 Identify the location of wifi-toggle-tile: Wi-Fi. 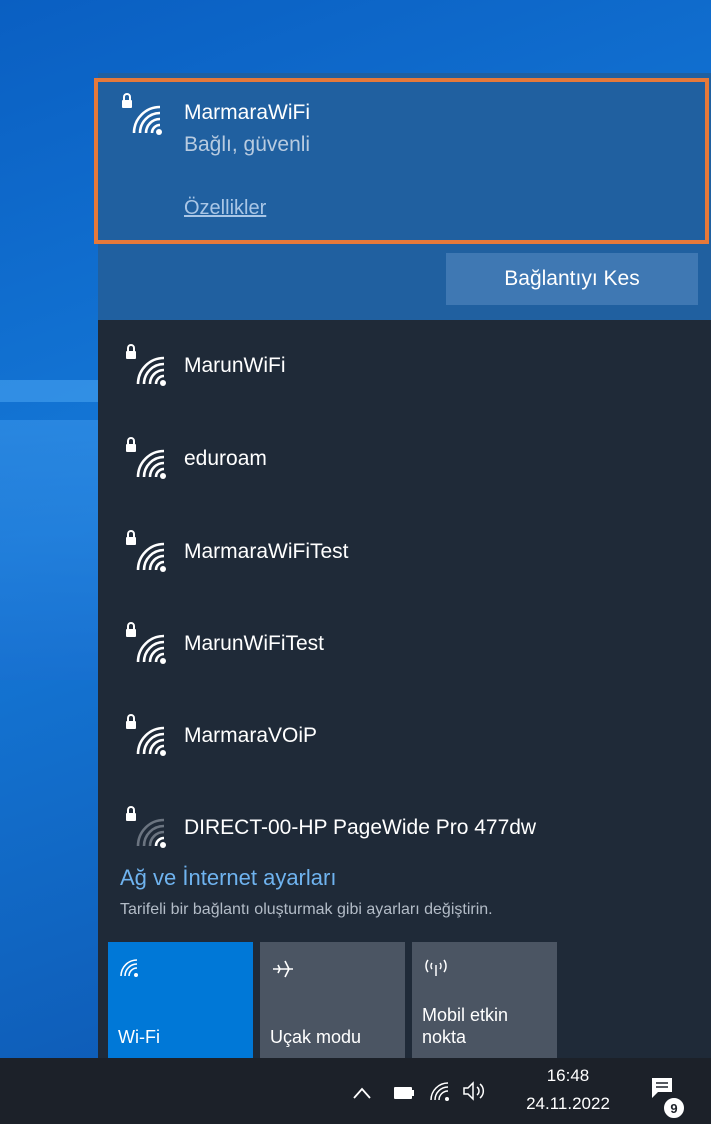
(180, 1000).